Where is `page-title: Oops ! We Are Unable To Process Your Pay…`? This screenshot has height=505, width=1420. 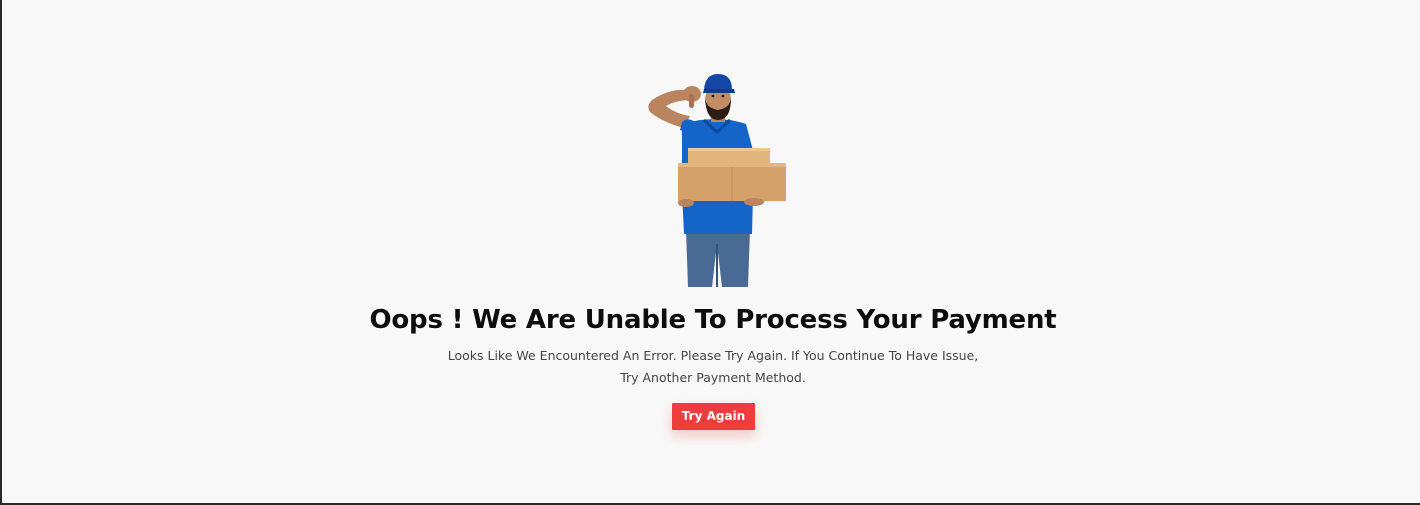 page-title: Oops ! We Are Unable To Process Your Pay… is located at coordinates (713, 320).